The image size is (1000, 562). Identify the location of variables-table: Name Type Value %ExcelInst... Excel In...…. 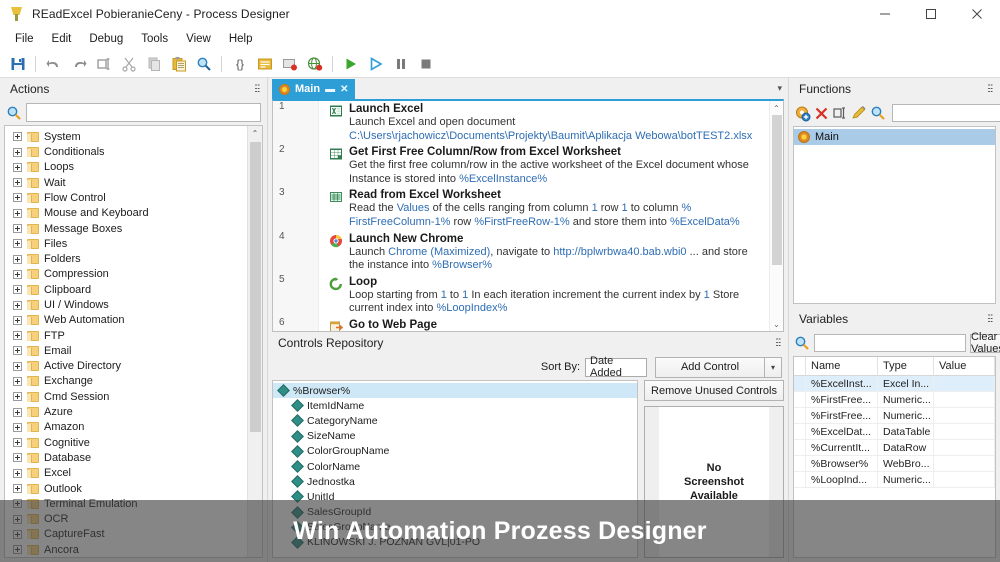
(894, 457).